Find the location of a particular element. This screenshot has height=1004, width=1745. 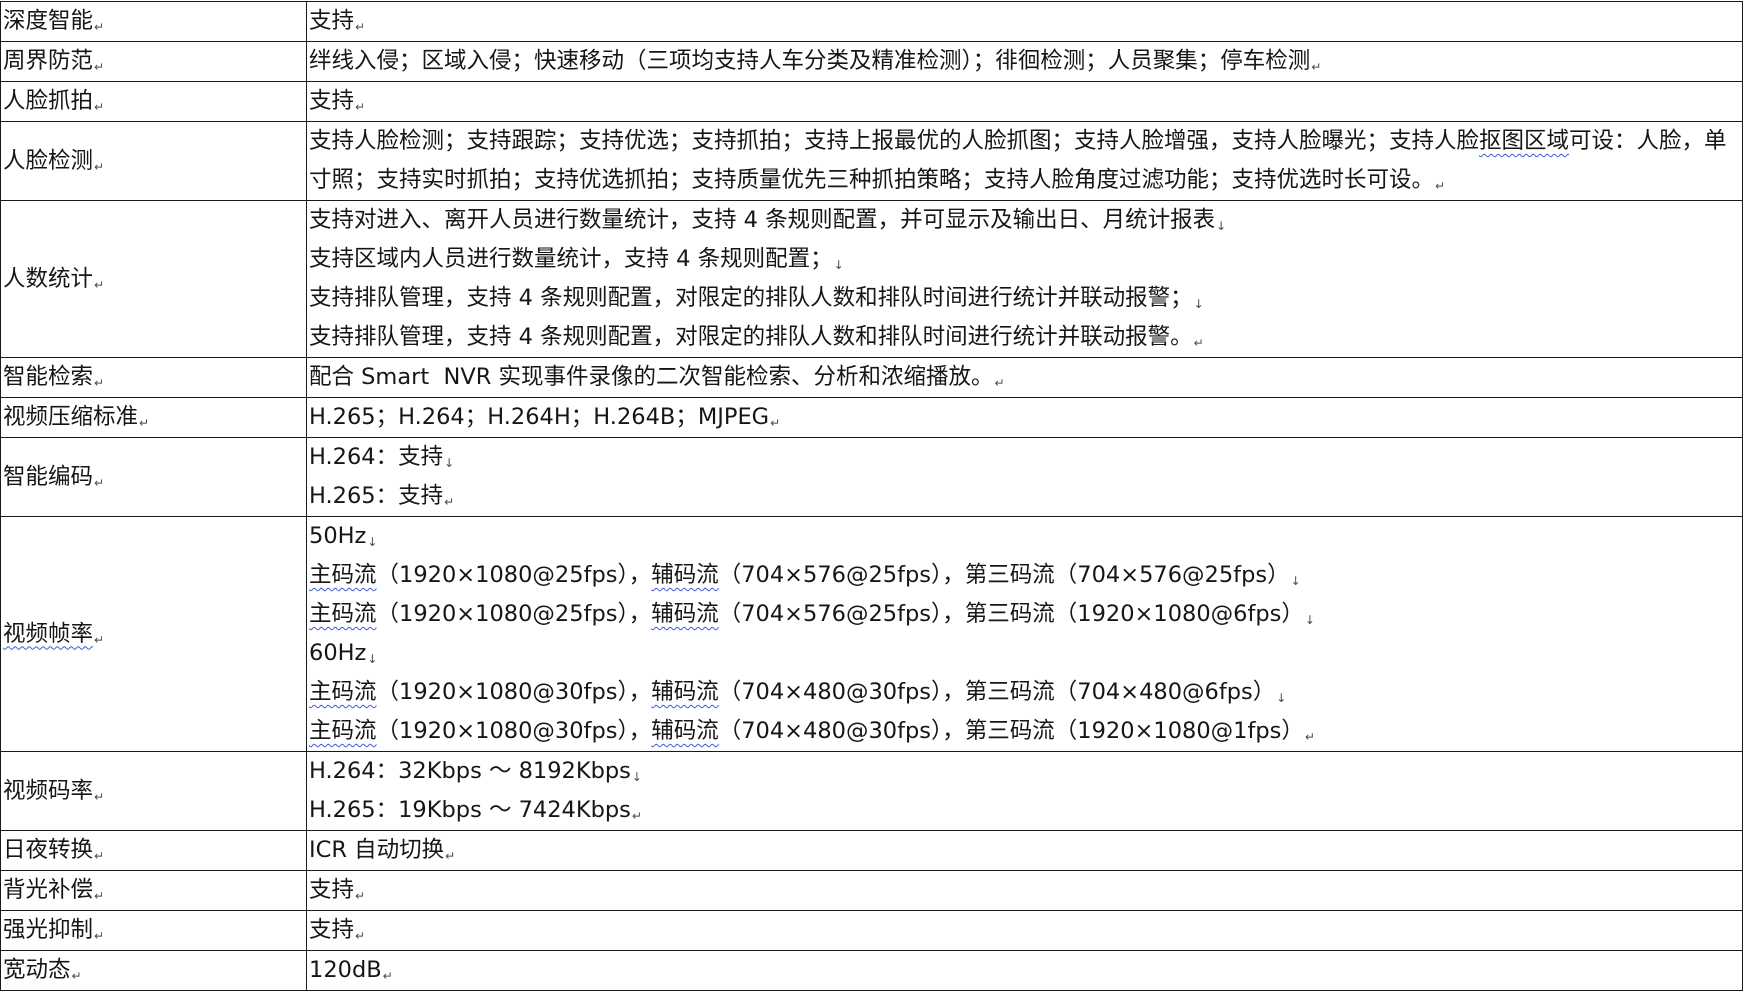

row-label-cell: 背光补偿 is located at coordinates (153, 890).